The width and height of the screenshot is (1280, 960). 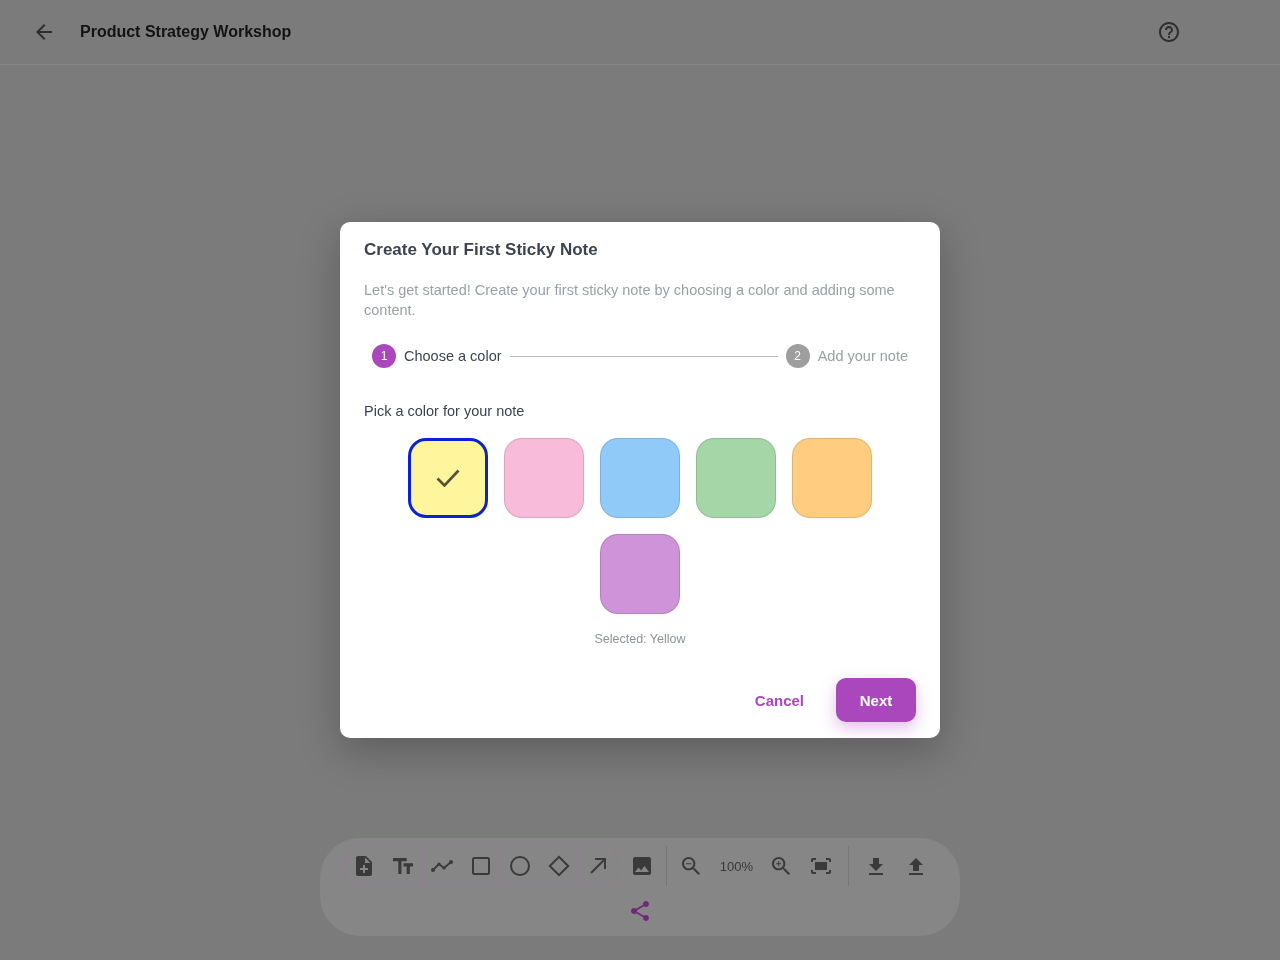 I want to click on page-title: Product Strategy Workshop, so click(x=186, y=32).